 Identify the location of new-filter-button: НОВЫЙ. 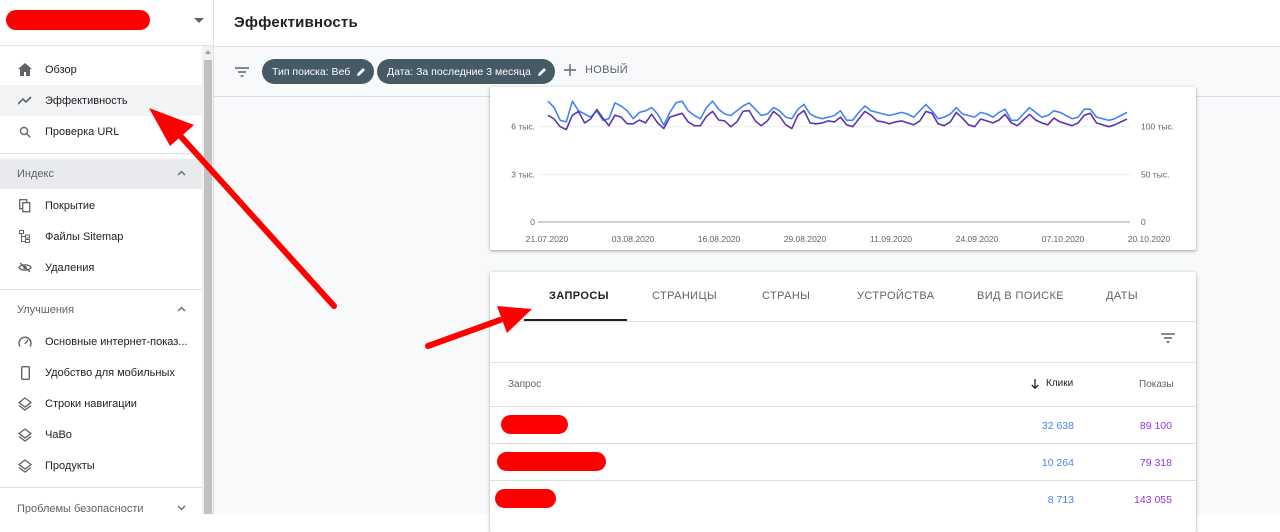
(596, 70).